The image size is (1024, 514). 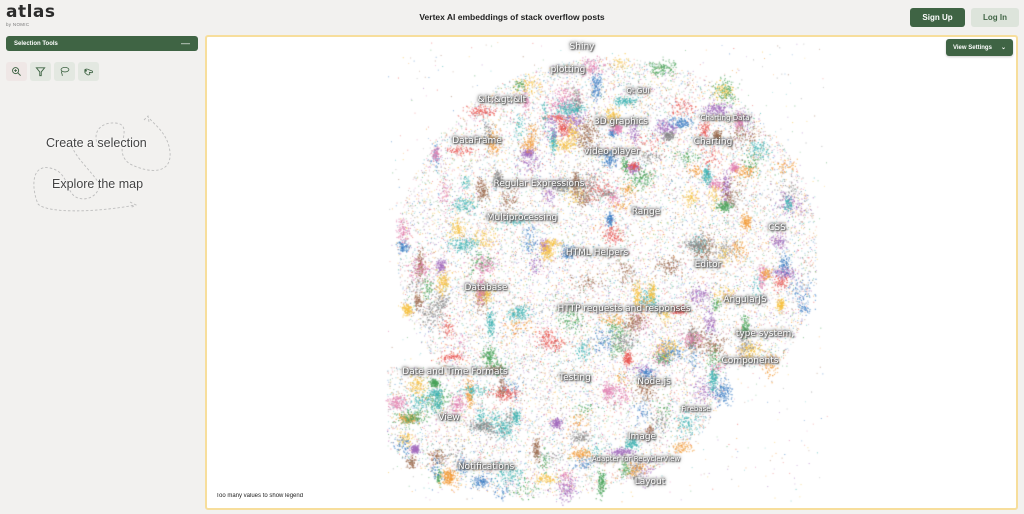 I want to click on view-settings-button: View Settings ⌄, so click(x=979, y=47).